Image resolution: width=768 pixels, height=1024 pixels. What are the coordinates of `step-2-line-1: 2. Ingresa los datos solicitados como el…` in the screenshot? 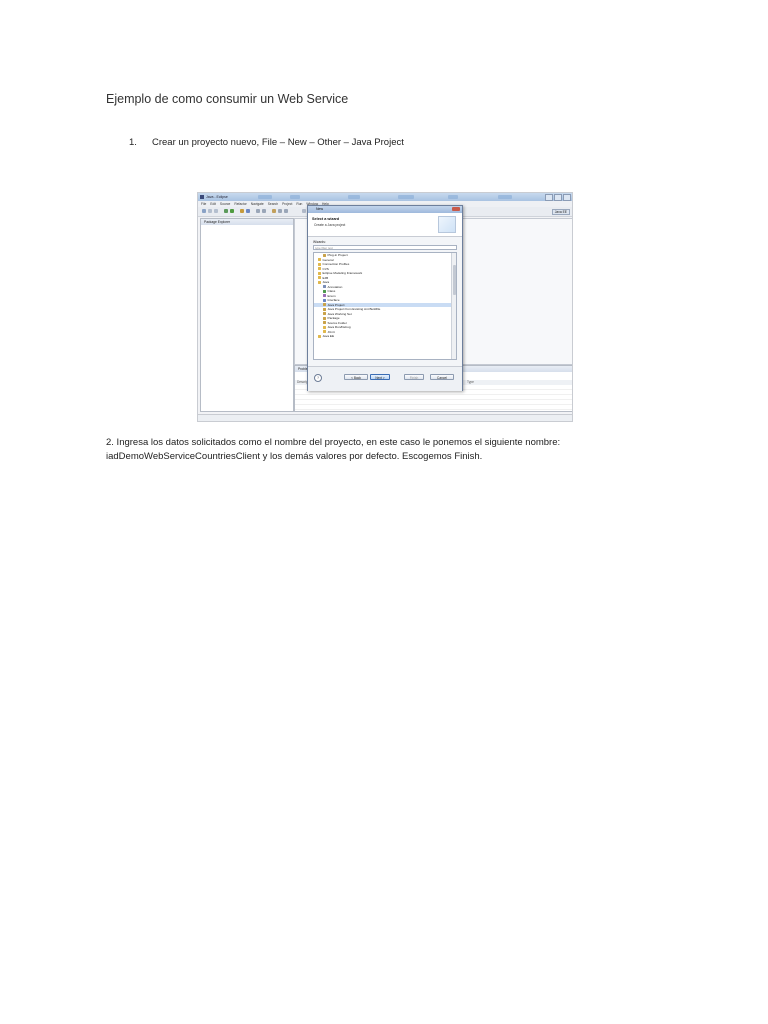 It's located at (333, 442).